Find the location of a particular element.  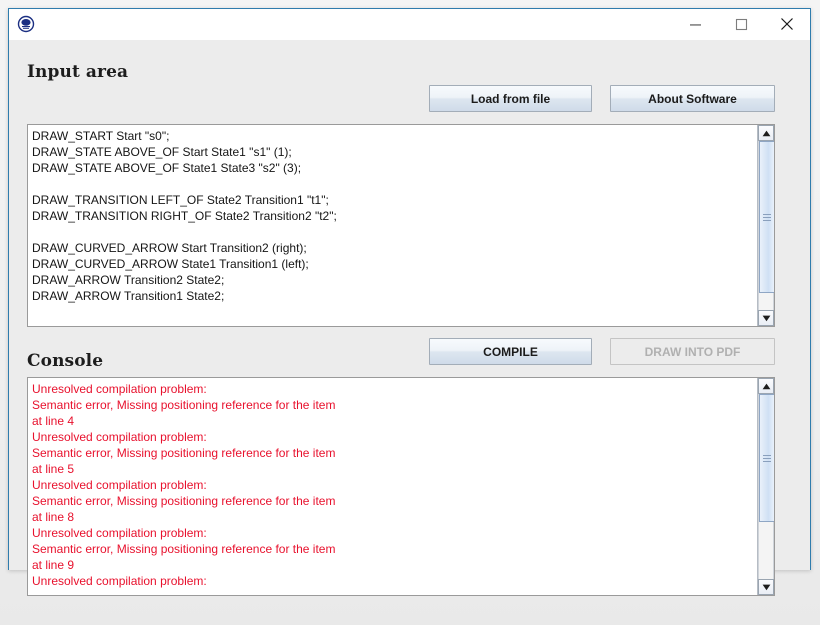

load-from-file-button: Load from file is located at coordinates (510, 98).